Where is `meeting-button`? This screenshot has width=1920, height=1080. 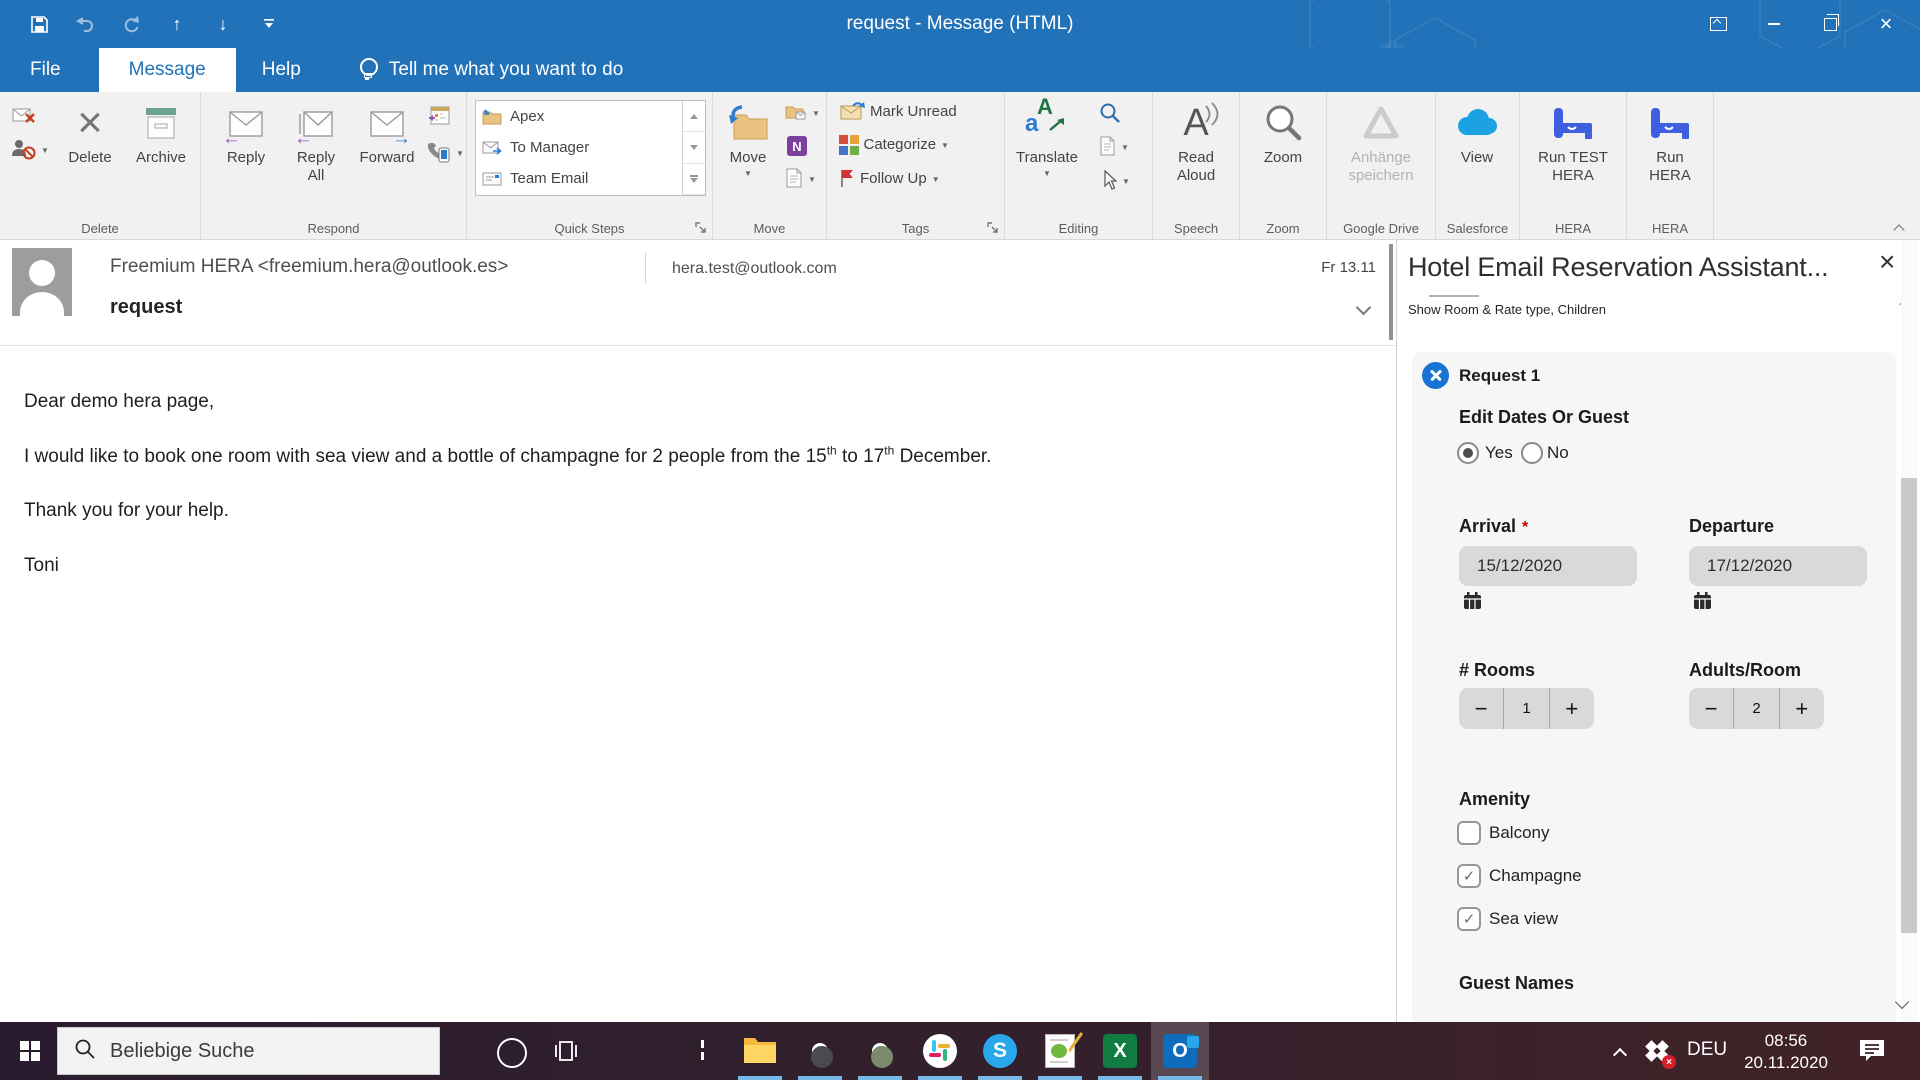
meeting-button is located at coordinates (439, 115).